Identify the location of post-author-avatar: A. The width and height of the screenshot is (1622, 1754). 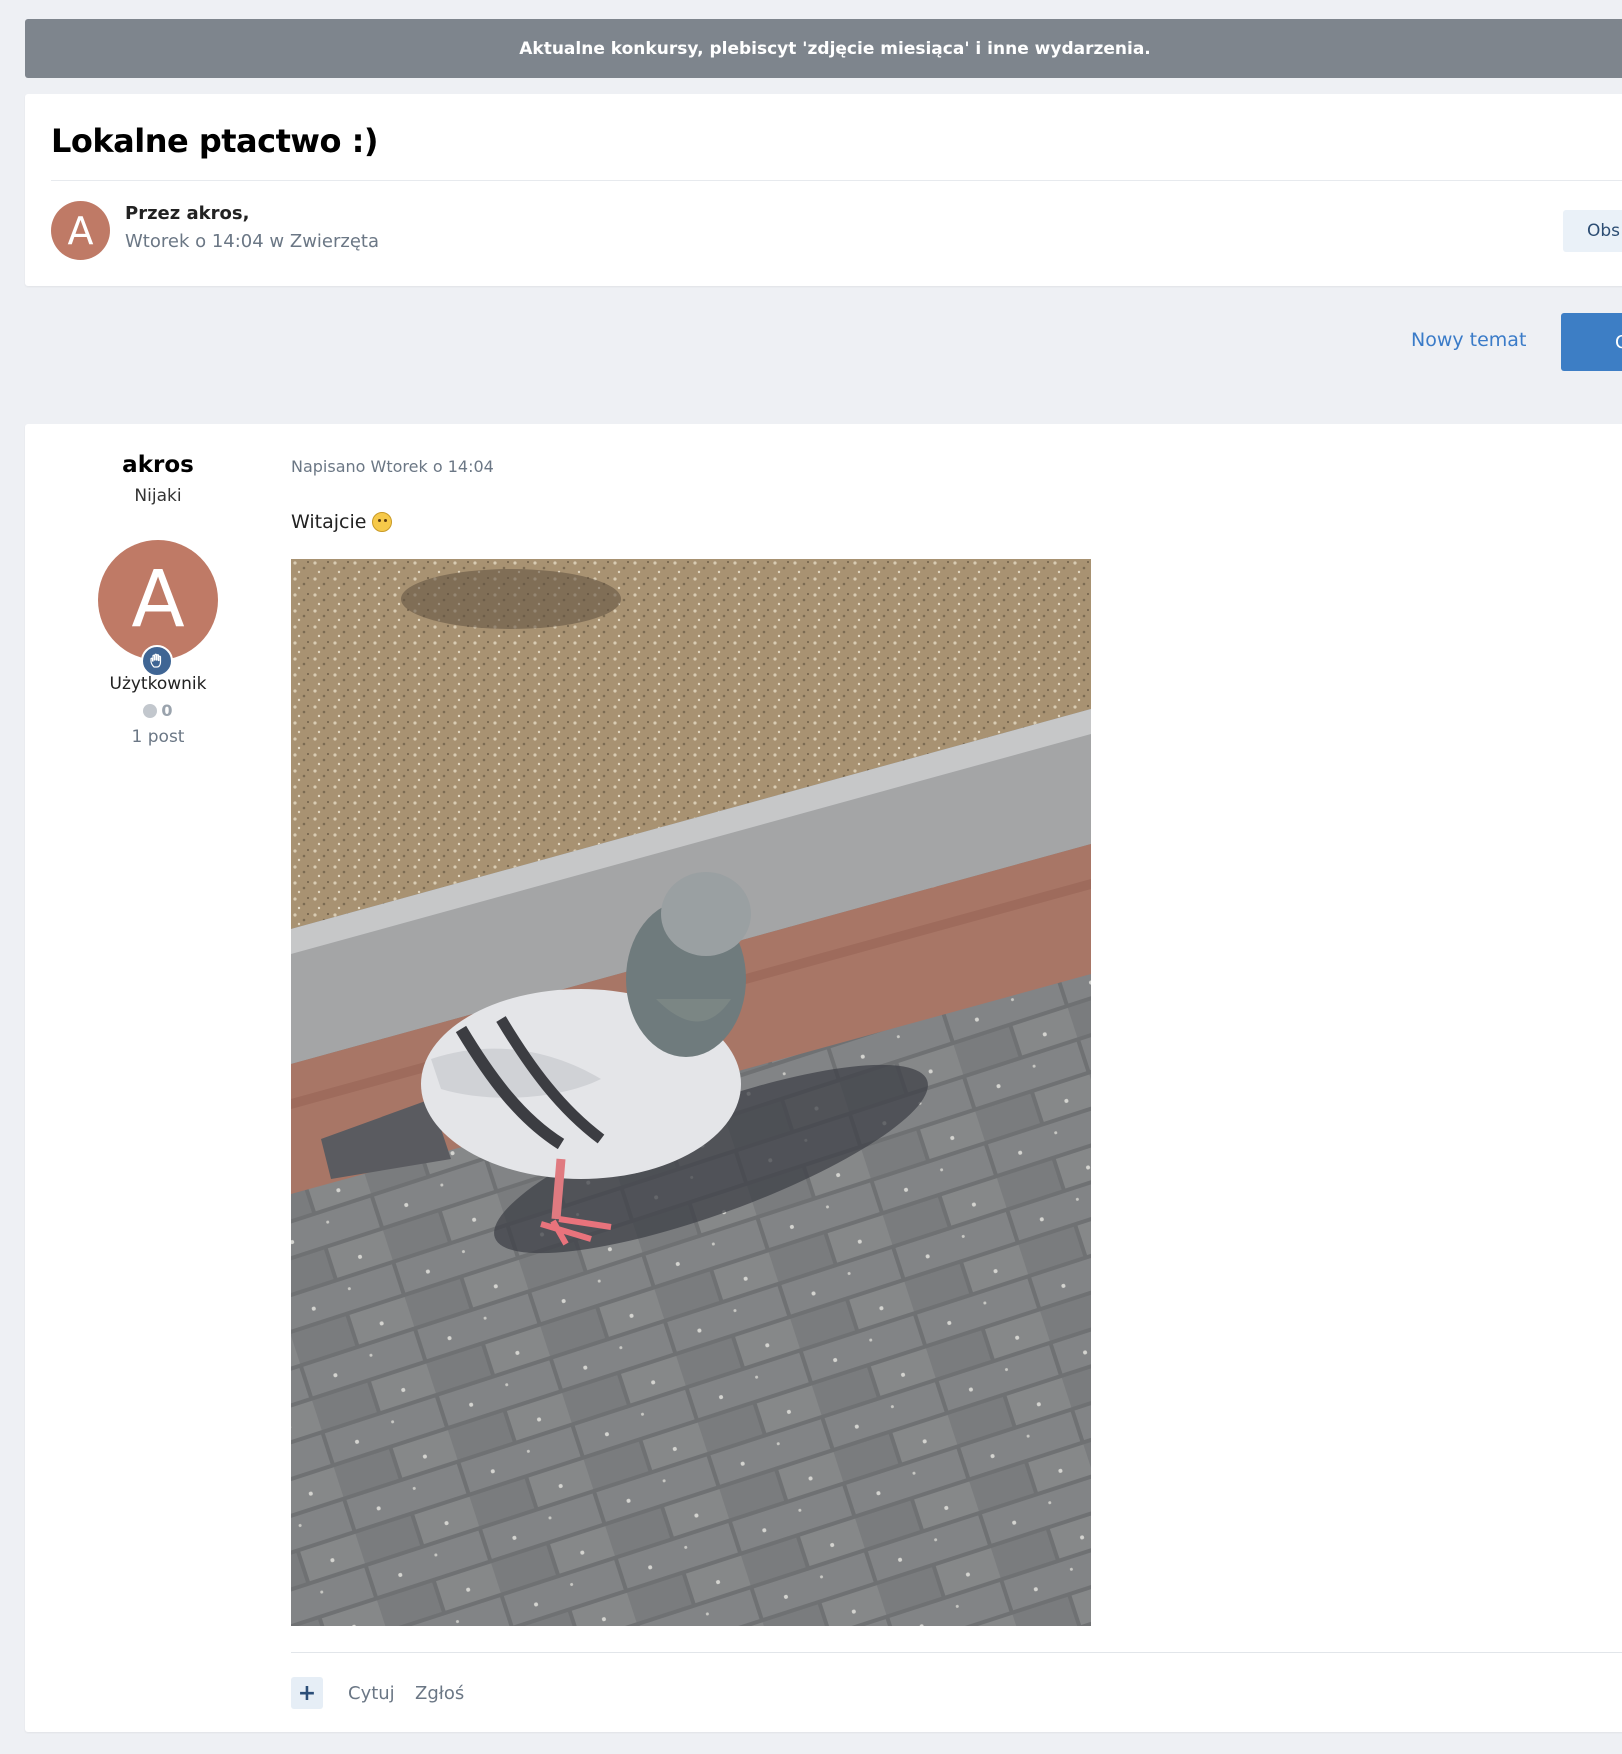
(158, 600).